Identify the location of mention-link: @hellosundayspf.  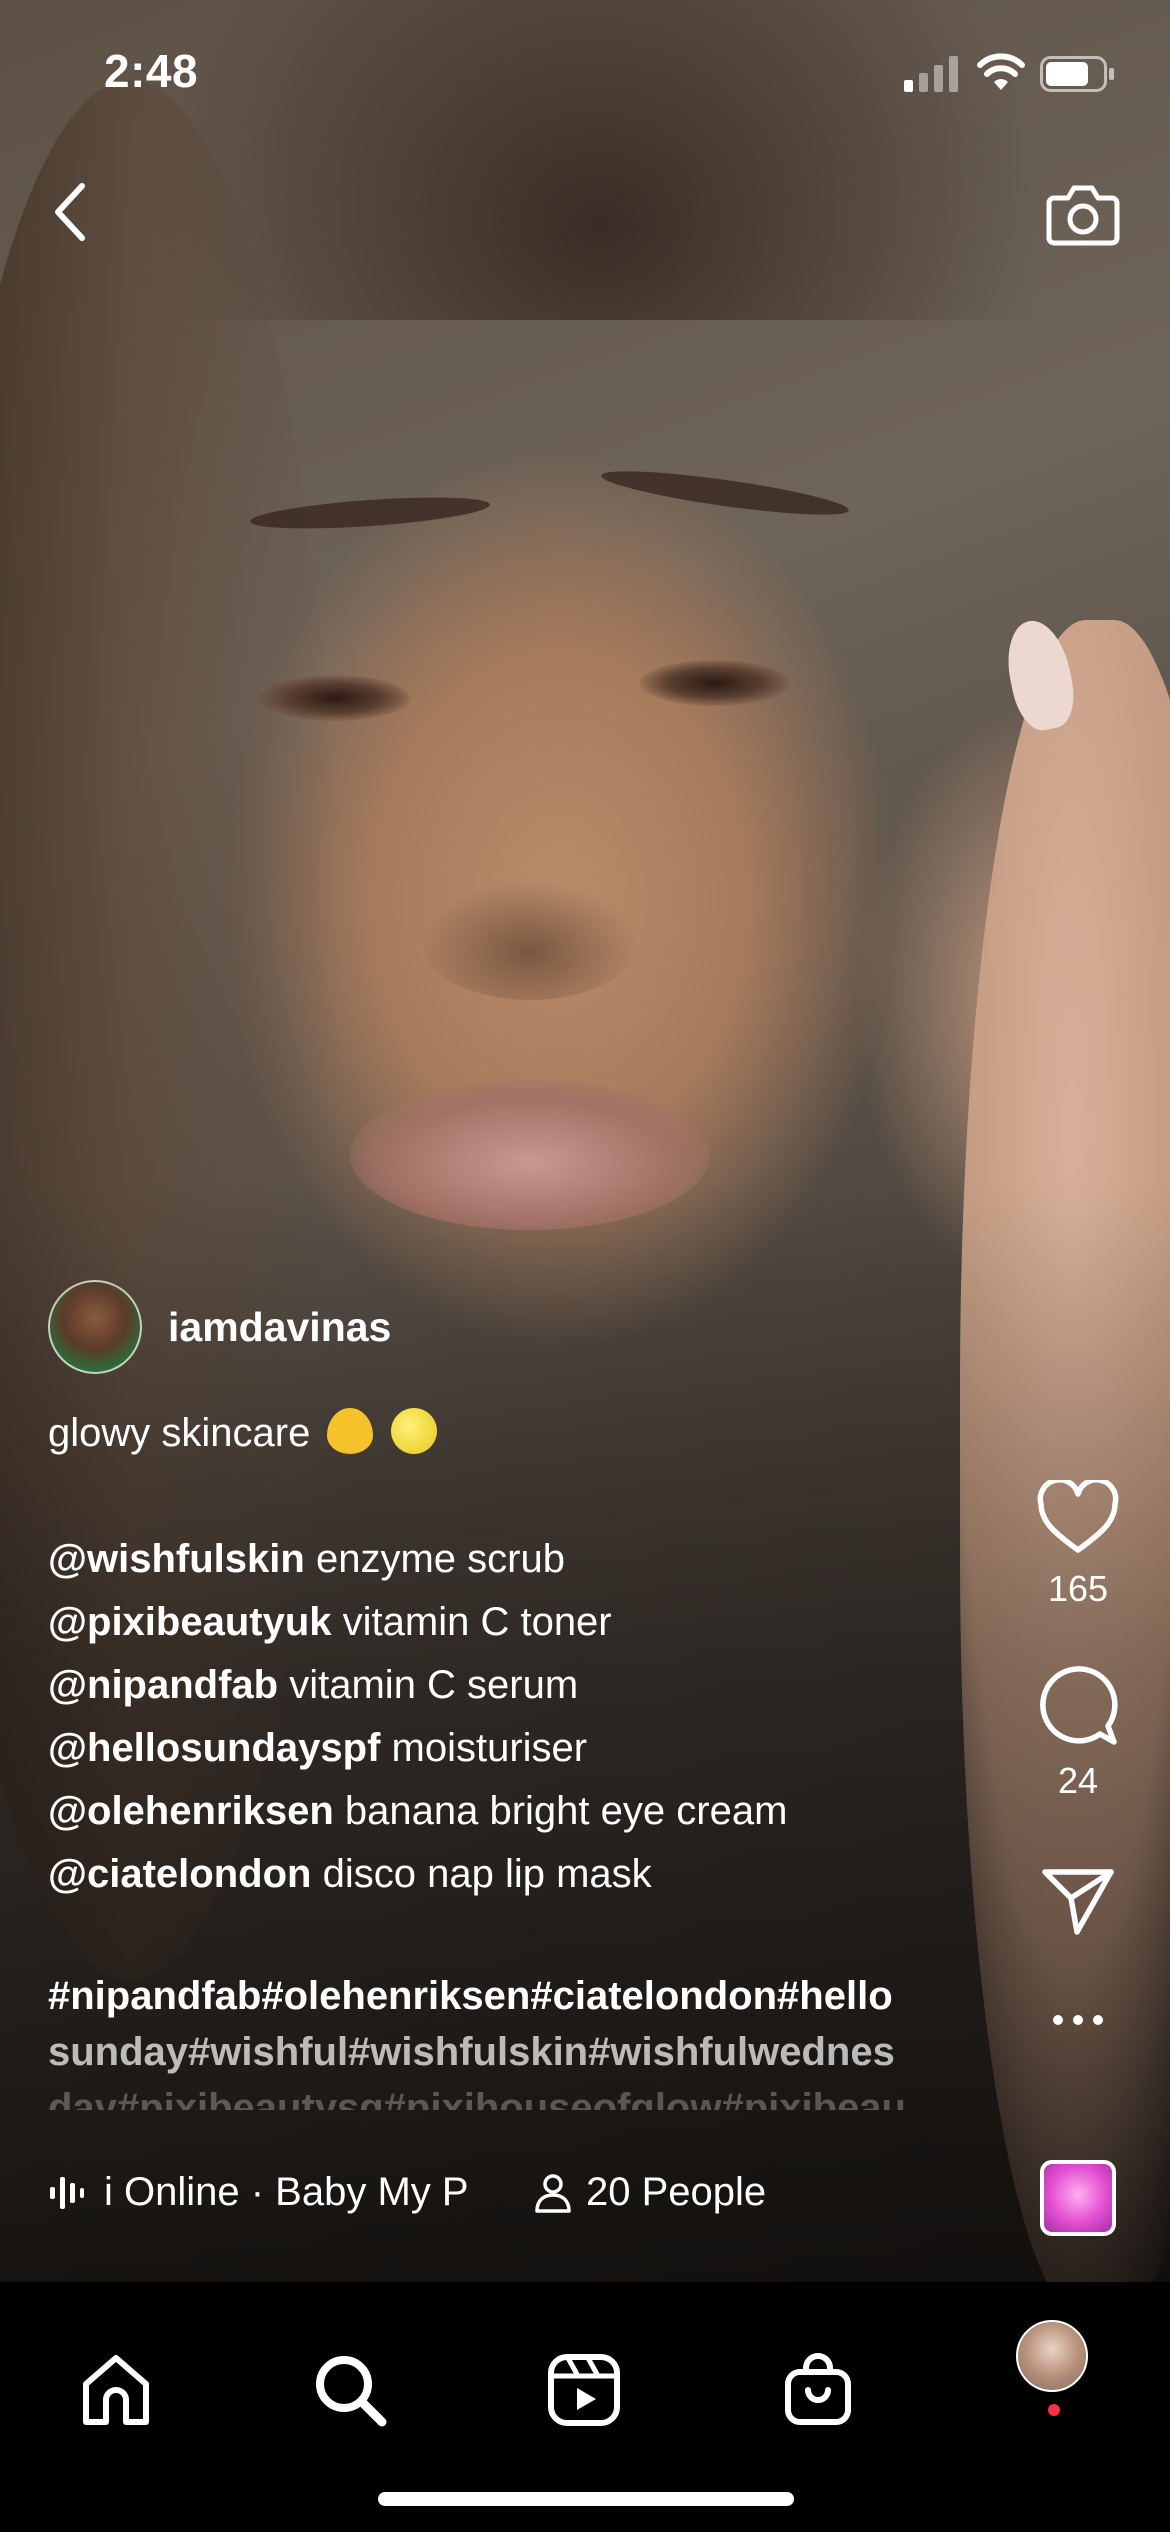
(214, 1748).